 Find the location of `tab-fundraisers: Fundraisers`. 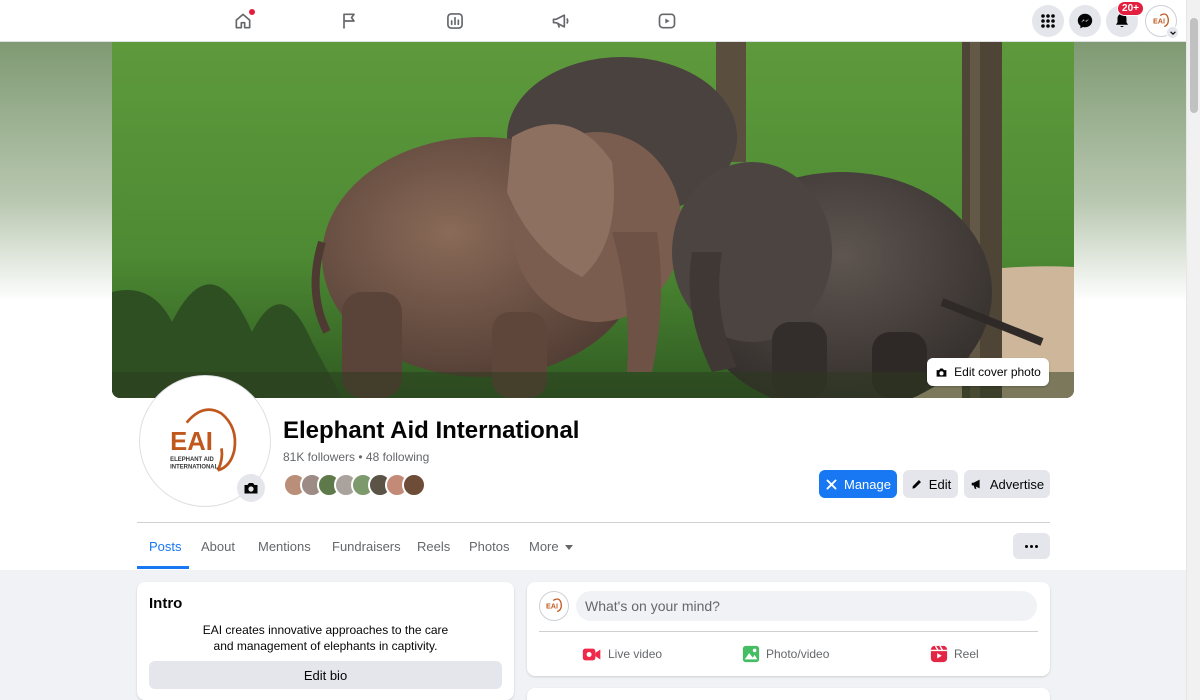

tab-fundraisers: Fundraisers is located at coordinates (366, 546).